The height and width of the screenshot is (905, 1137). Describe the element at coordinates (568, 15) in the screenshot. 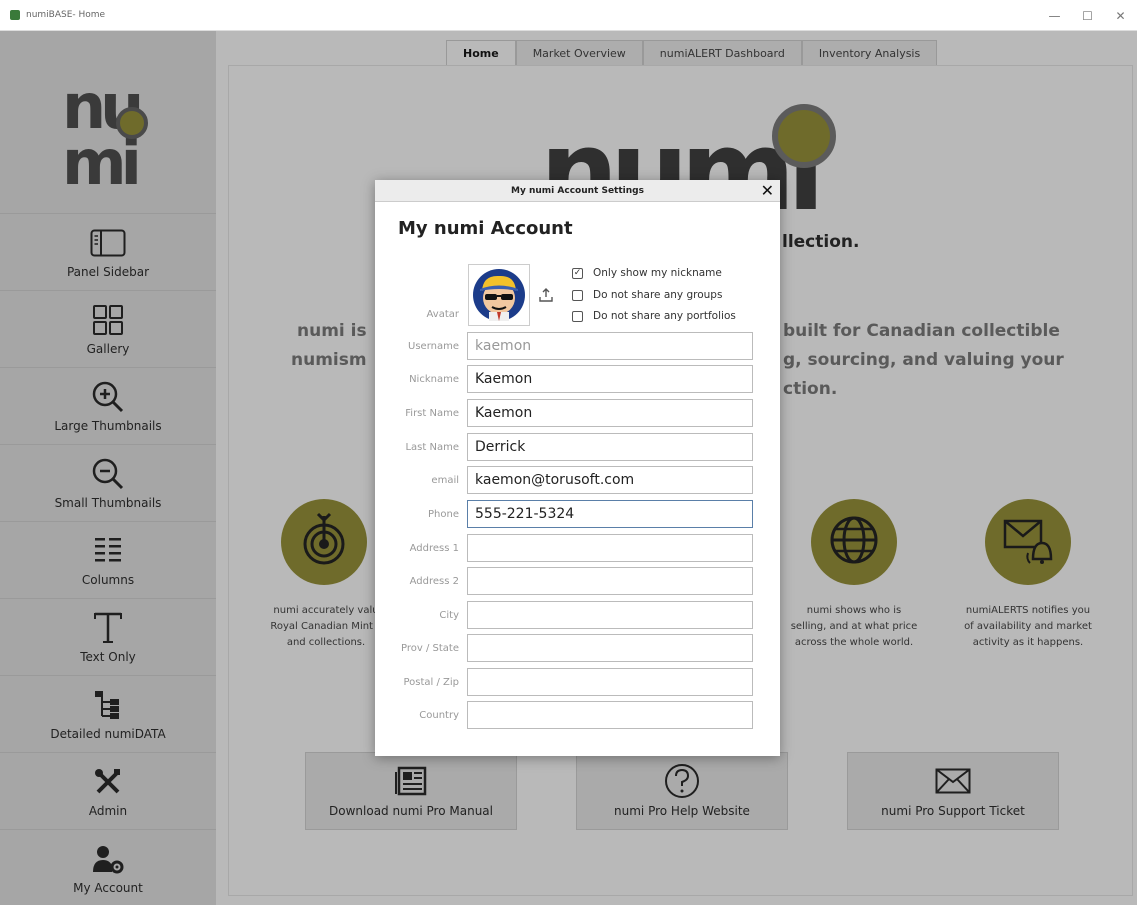

I see `window-titlebar: numiBASE- Home — ☐ ✕` at that location.